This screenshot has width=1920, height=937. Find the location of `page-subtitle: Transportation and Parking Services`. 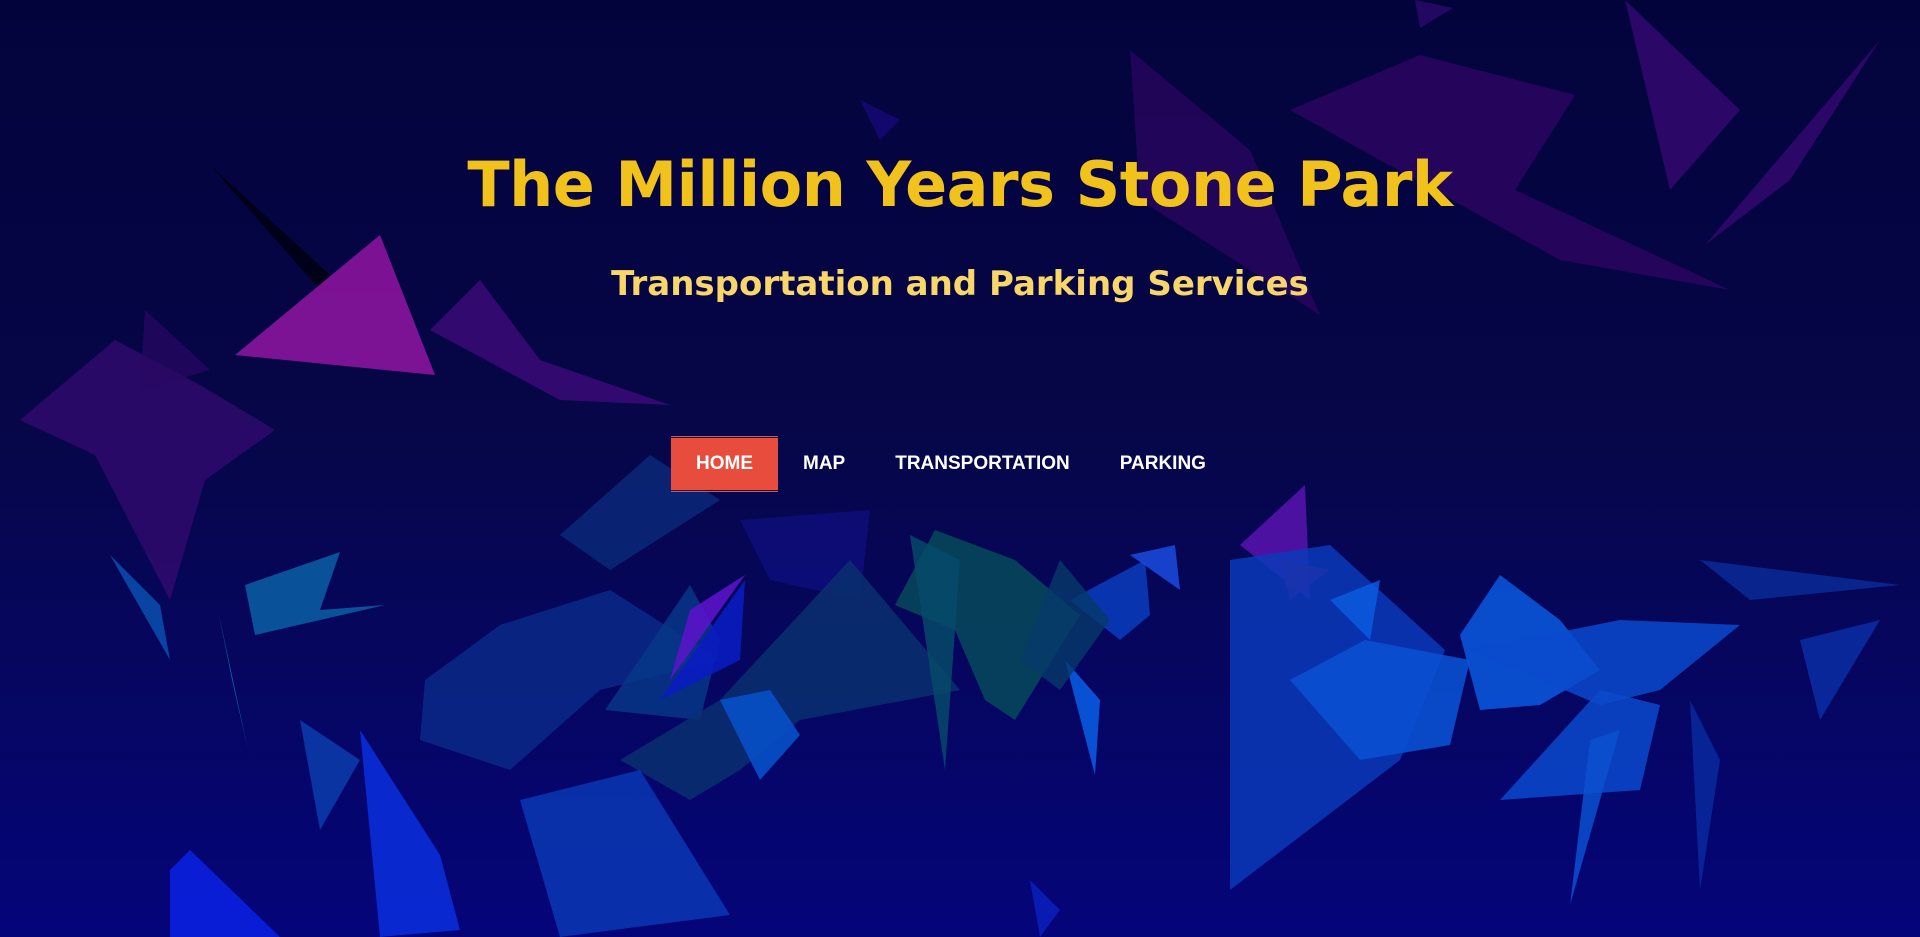

page-subtitle: Transportation and Parking Services is located at coordinates (960, 284).